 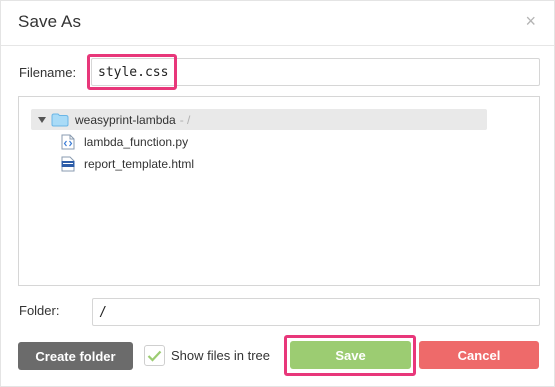 I want to click on show-files-checkbox, so click(x=154, y=355).